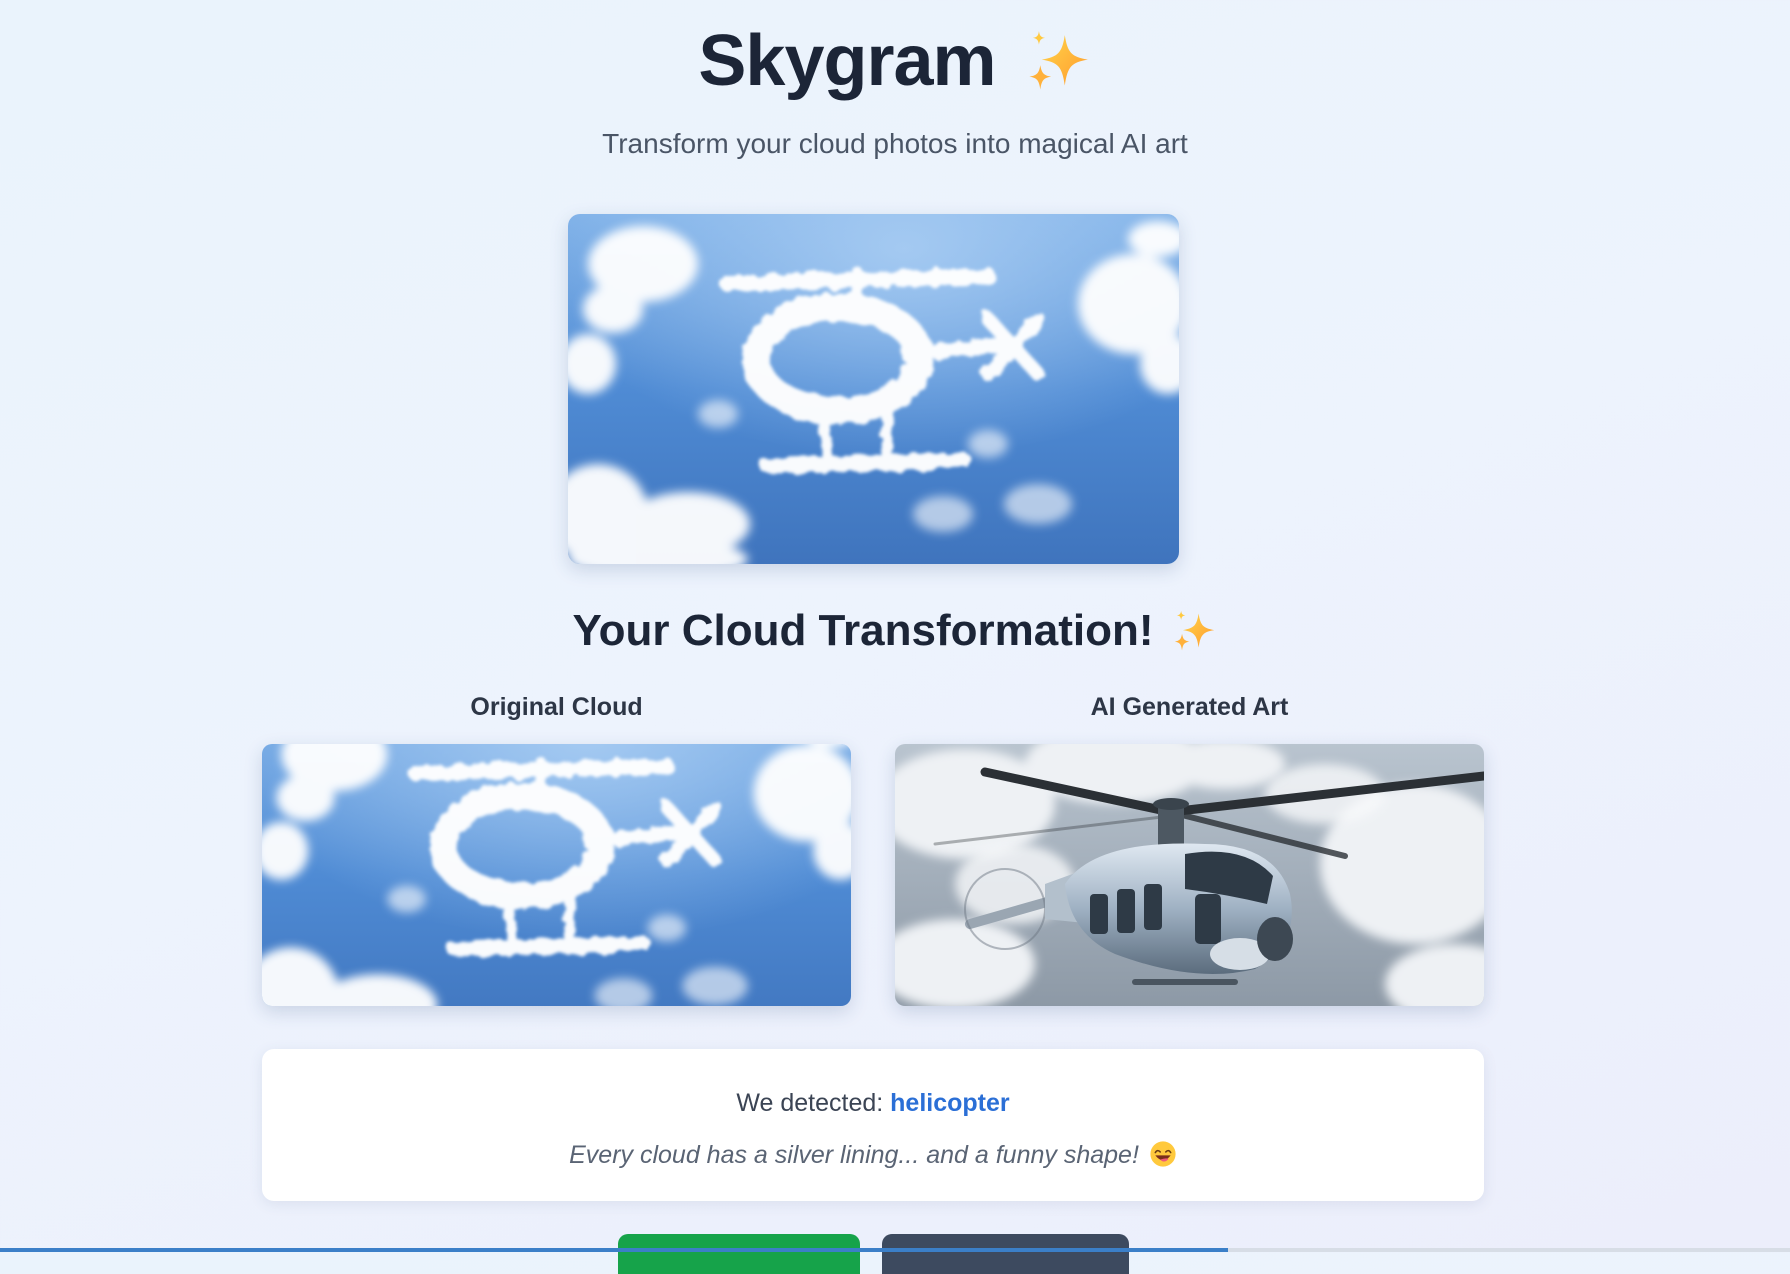 This screenshot has height=1274, width=1790. Describe the element at coordinates (556, 707) in the screenshot. I see `original-cloud-label: Original Cloud` at that location.